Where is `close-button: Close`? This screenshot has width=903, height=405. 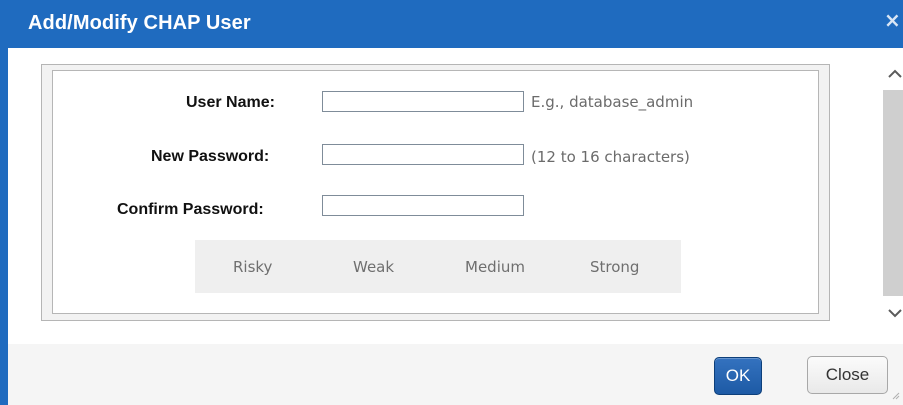
close-button: Close is located at coordinates (847, 375).